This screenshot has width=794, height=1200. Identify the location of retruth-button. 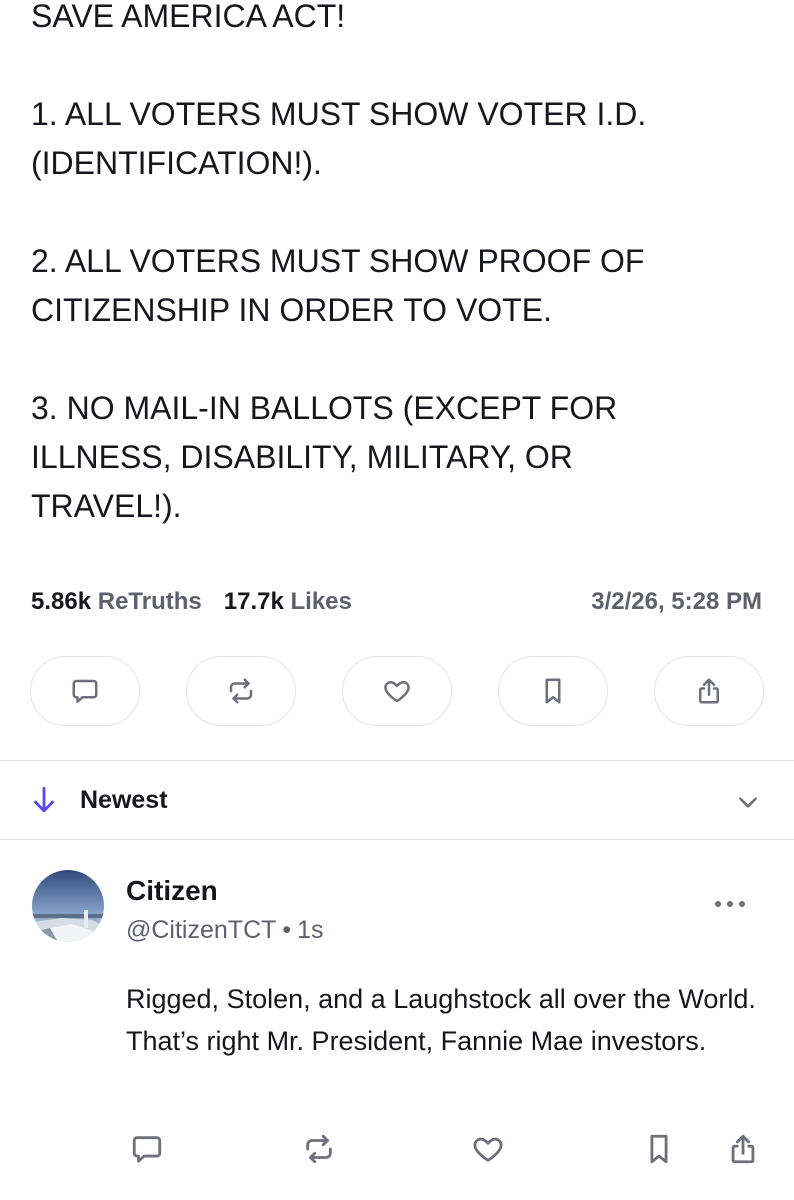
(241, 691).